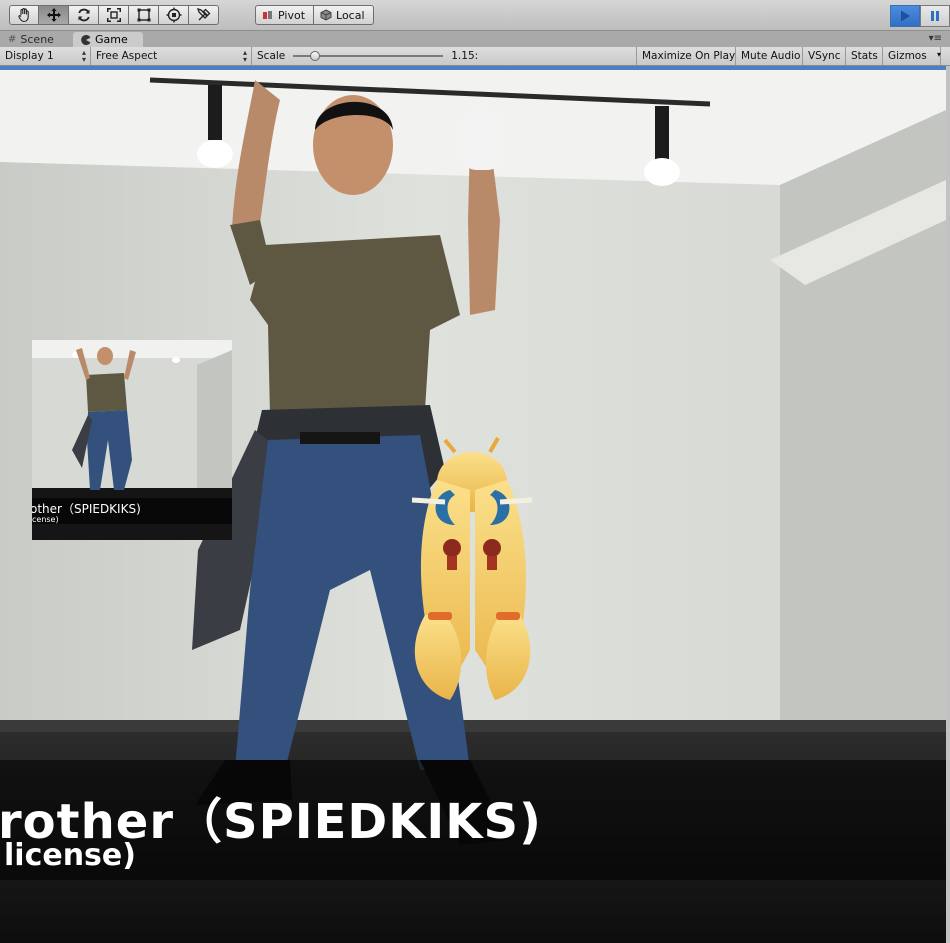 Image resolution: width=950 pixels, height=943 pixels. I want to click on gizmos-arrow-icon: ▾, so click(938, 54).